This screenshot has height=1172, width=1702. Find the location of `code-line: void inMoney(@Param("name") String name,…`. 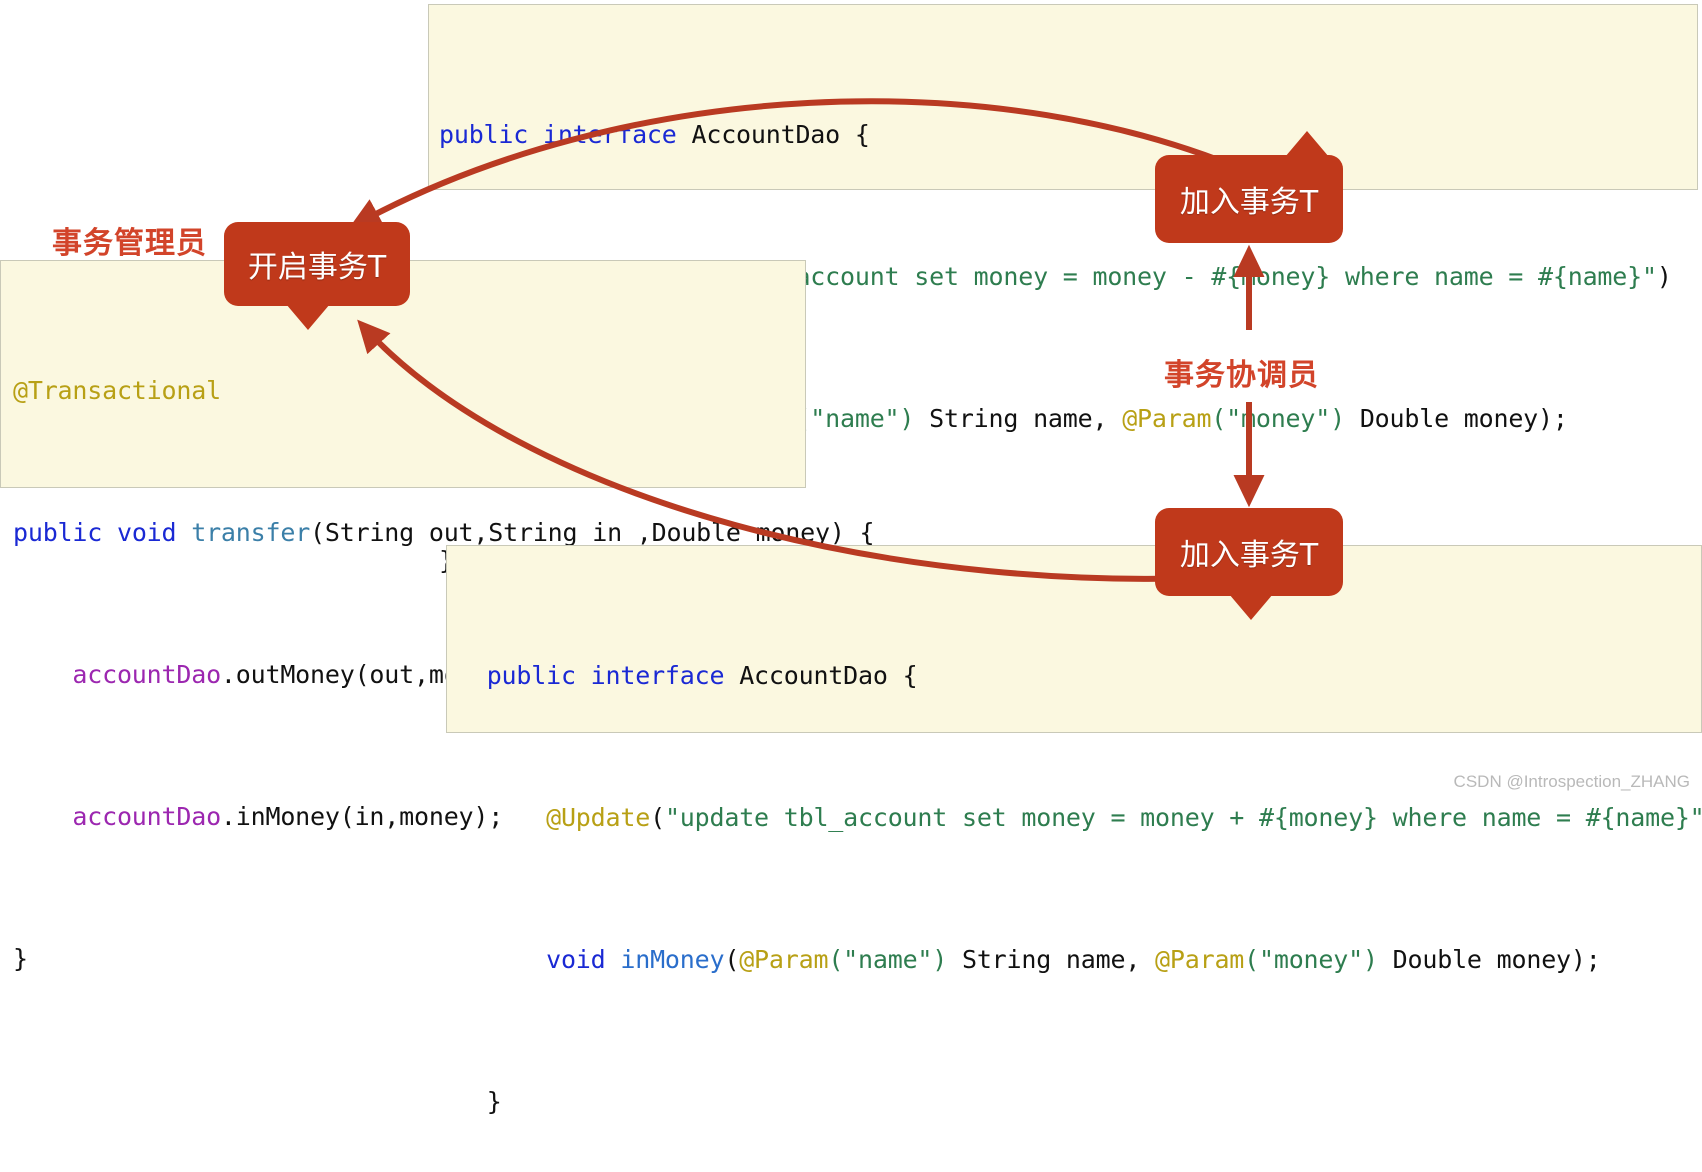

code-line: void inMoney(@Param("name") String name,… is located at coordinates (1079, 959).